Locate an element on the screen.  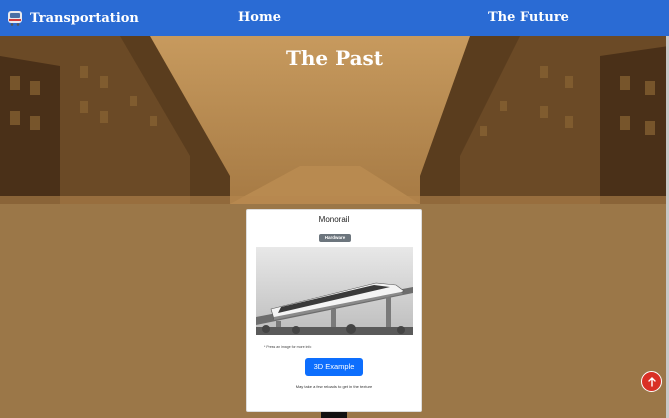
nav-link-home: Home is located at coordinates (259, 18).